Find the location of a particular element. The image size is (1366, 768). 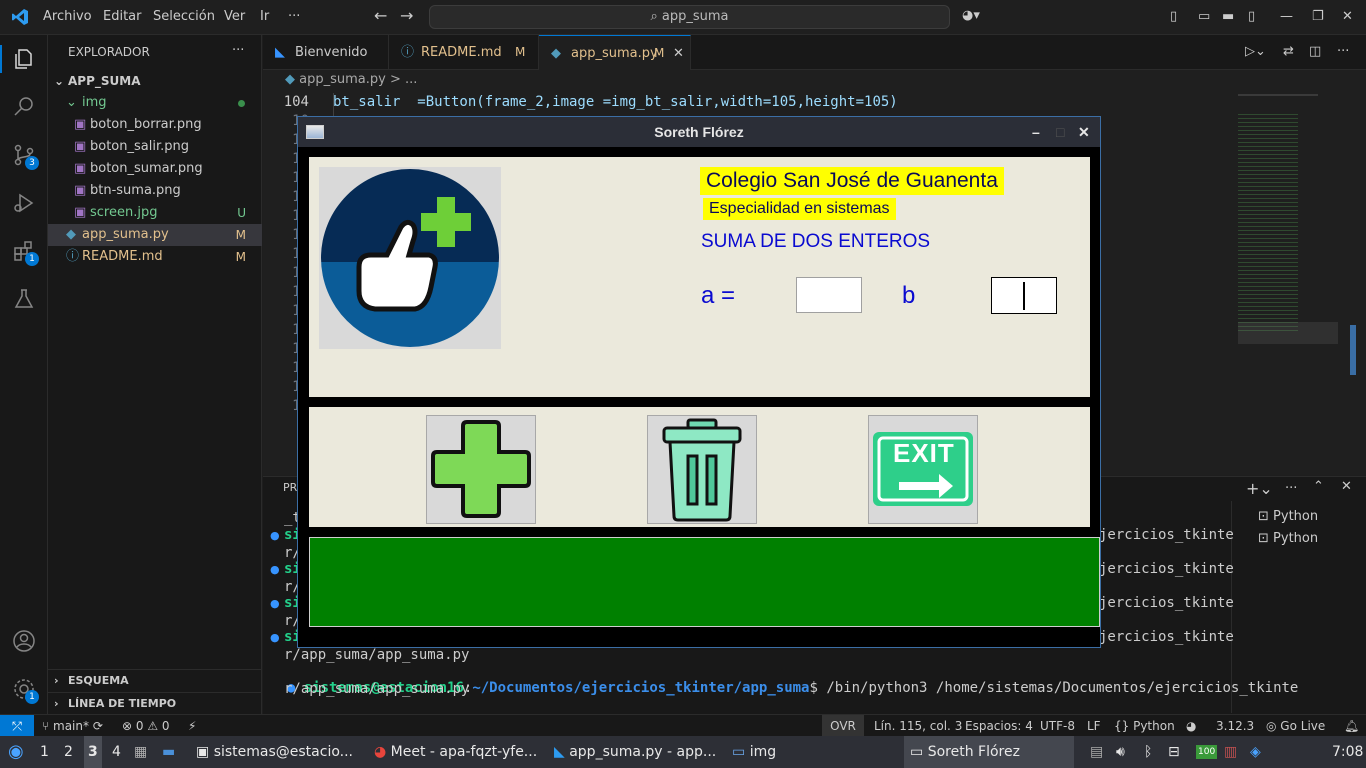

problems-indicator: ⊗ 0 ⚠ 0 is located at coordinates (146, 726).